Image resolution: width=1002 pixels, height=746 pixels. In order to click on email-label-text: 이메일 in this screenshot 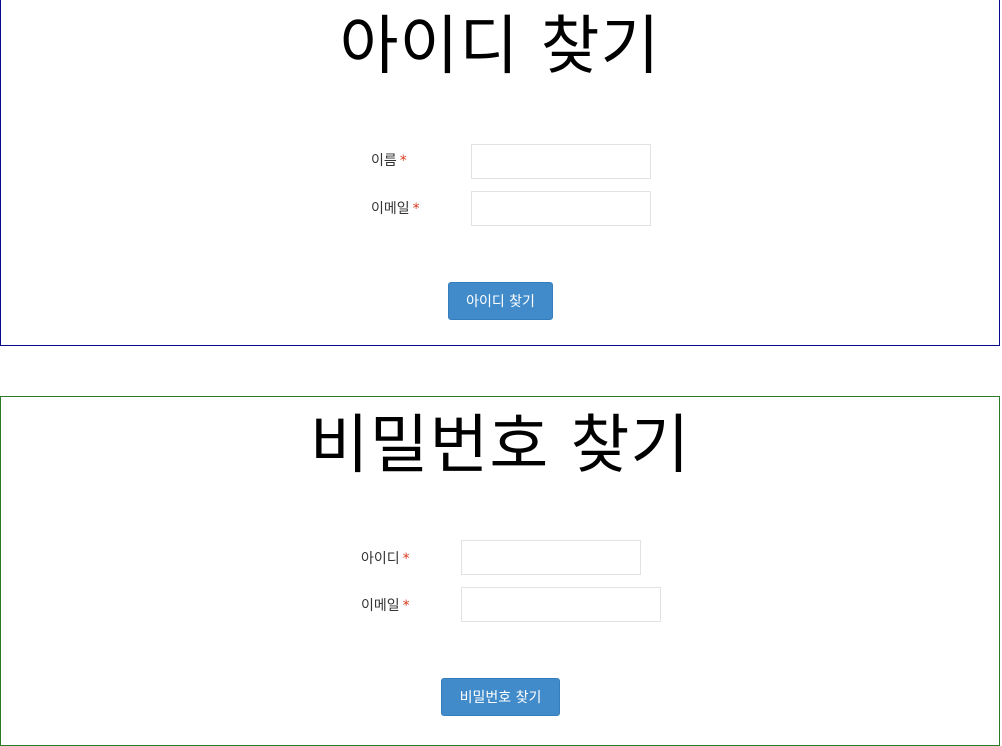, I will do `click(390, 209)`.